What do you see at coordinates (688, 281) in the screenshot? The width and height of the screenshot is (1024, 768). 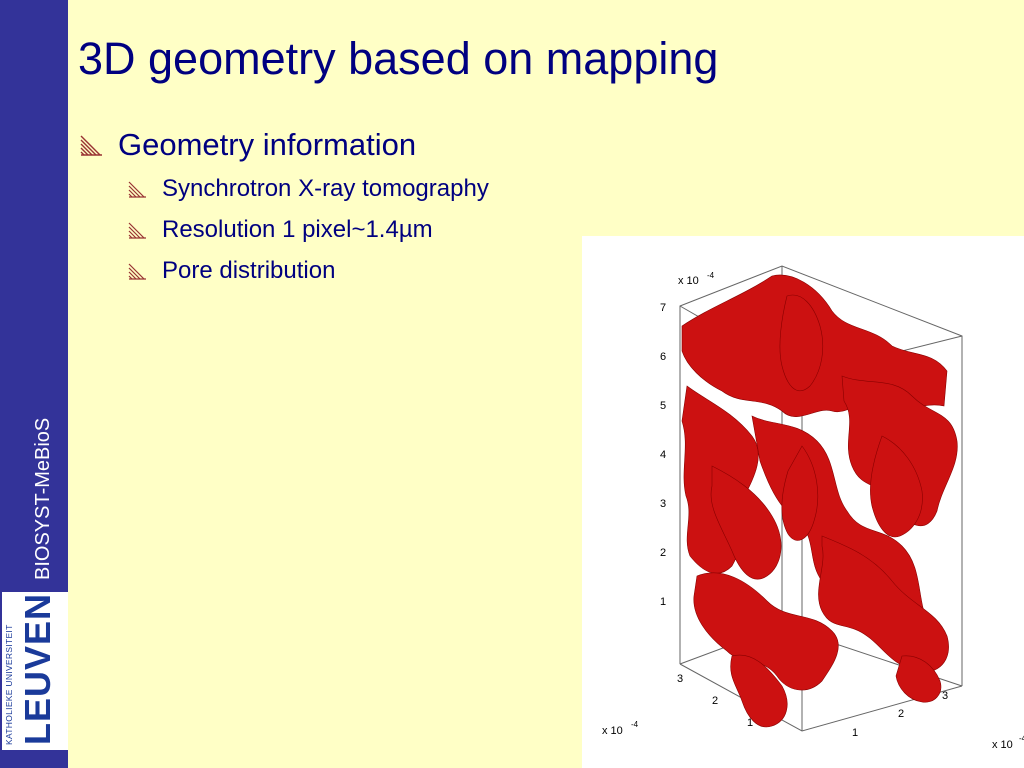 I see `z-axis-multiplier: x 10` at bounding box center [688, 281].